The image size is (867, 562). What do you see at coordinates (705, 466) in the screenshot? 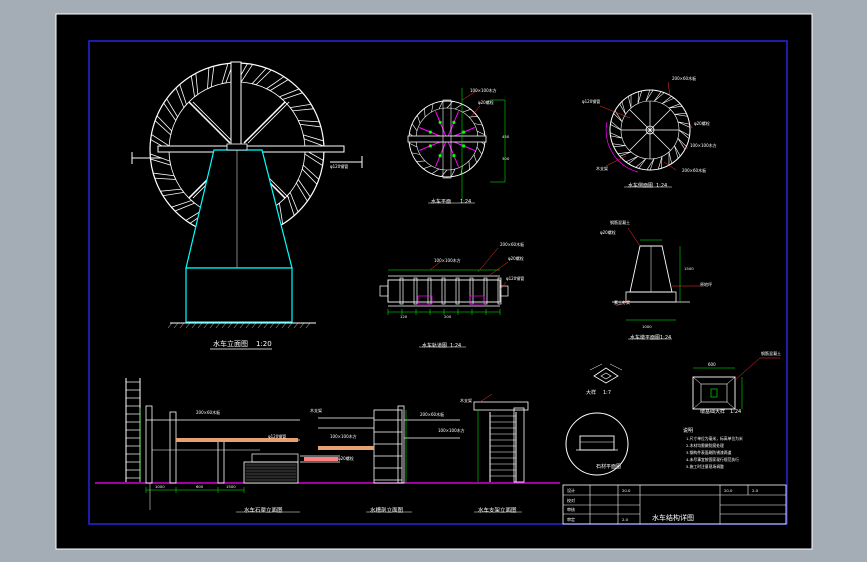
I see `note-line-5: 5.施工时注意现场调整` at bounding box center [705, 466].